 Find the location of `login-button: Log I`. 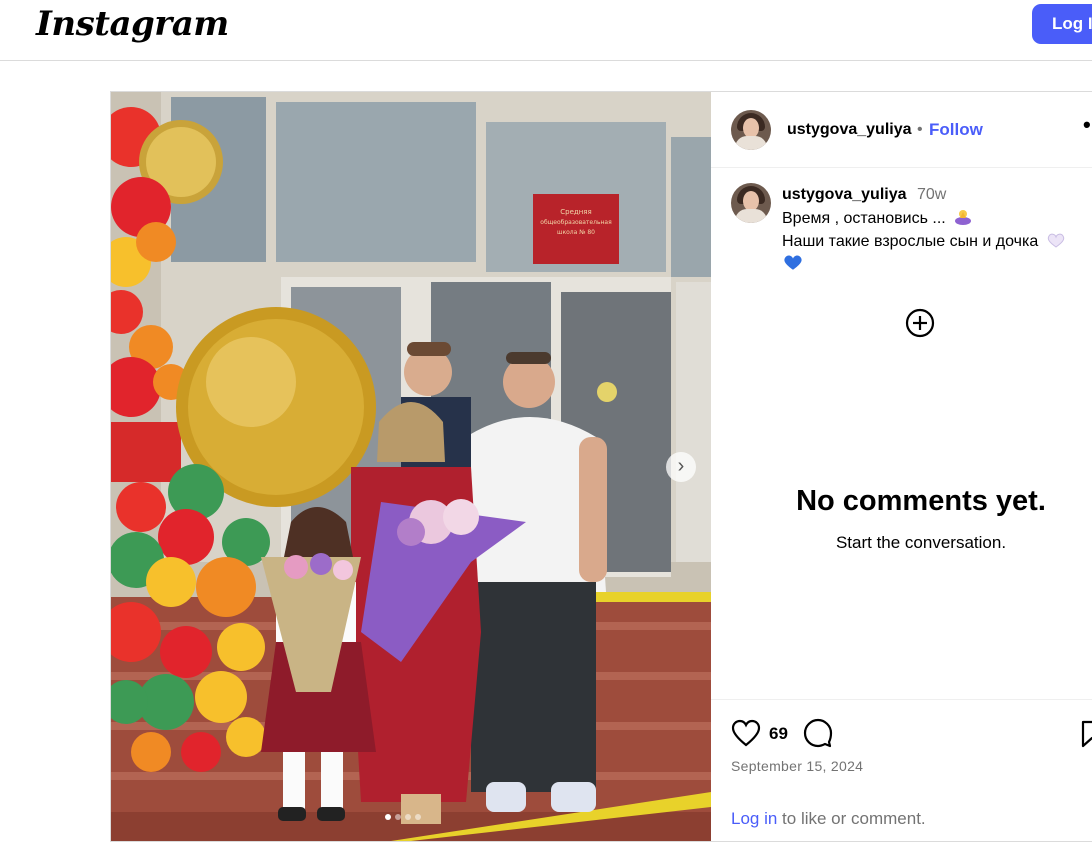

login-button: Log I is located at coordinates (1062, 24).